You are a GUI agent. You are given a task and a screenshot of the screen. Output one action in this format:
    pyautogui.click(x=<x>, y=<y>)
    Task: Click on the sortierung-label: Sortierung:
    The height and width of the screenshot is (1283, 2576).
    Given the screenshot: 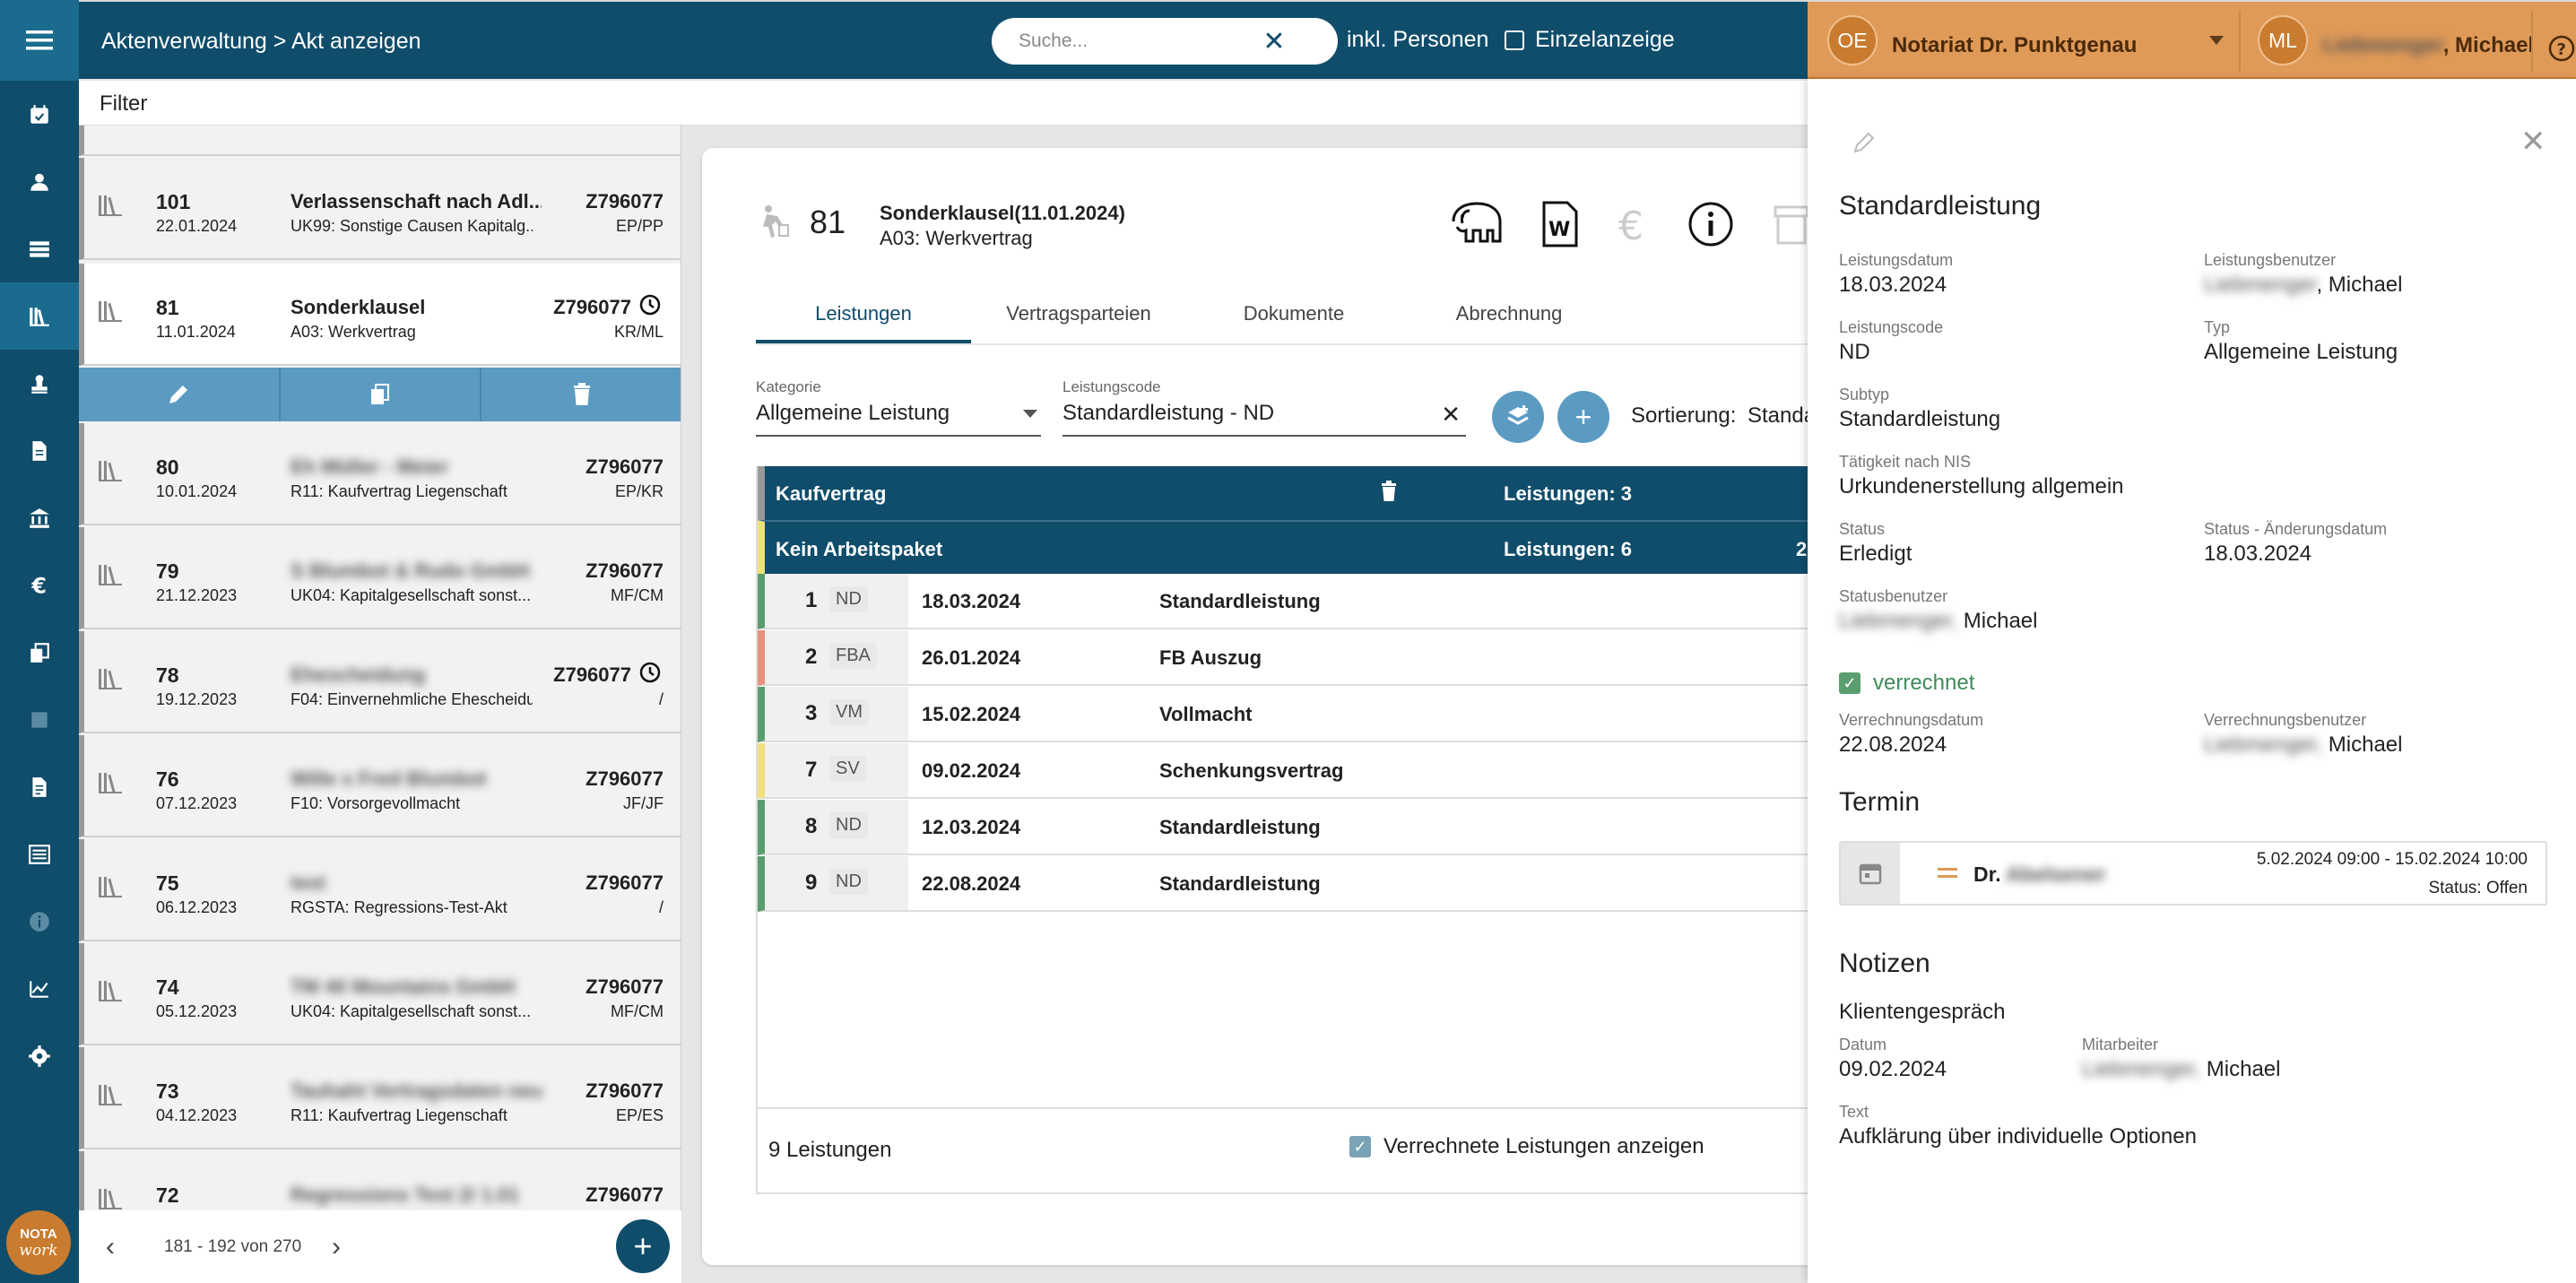 What is the action you would take?
    pyautogui.click(x=1684, y=415)
    